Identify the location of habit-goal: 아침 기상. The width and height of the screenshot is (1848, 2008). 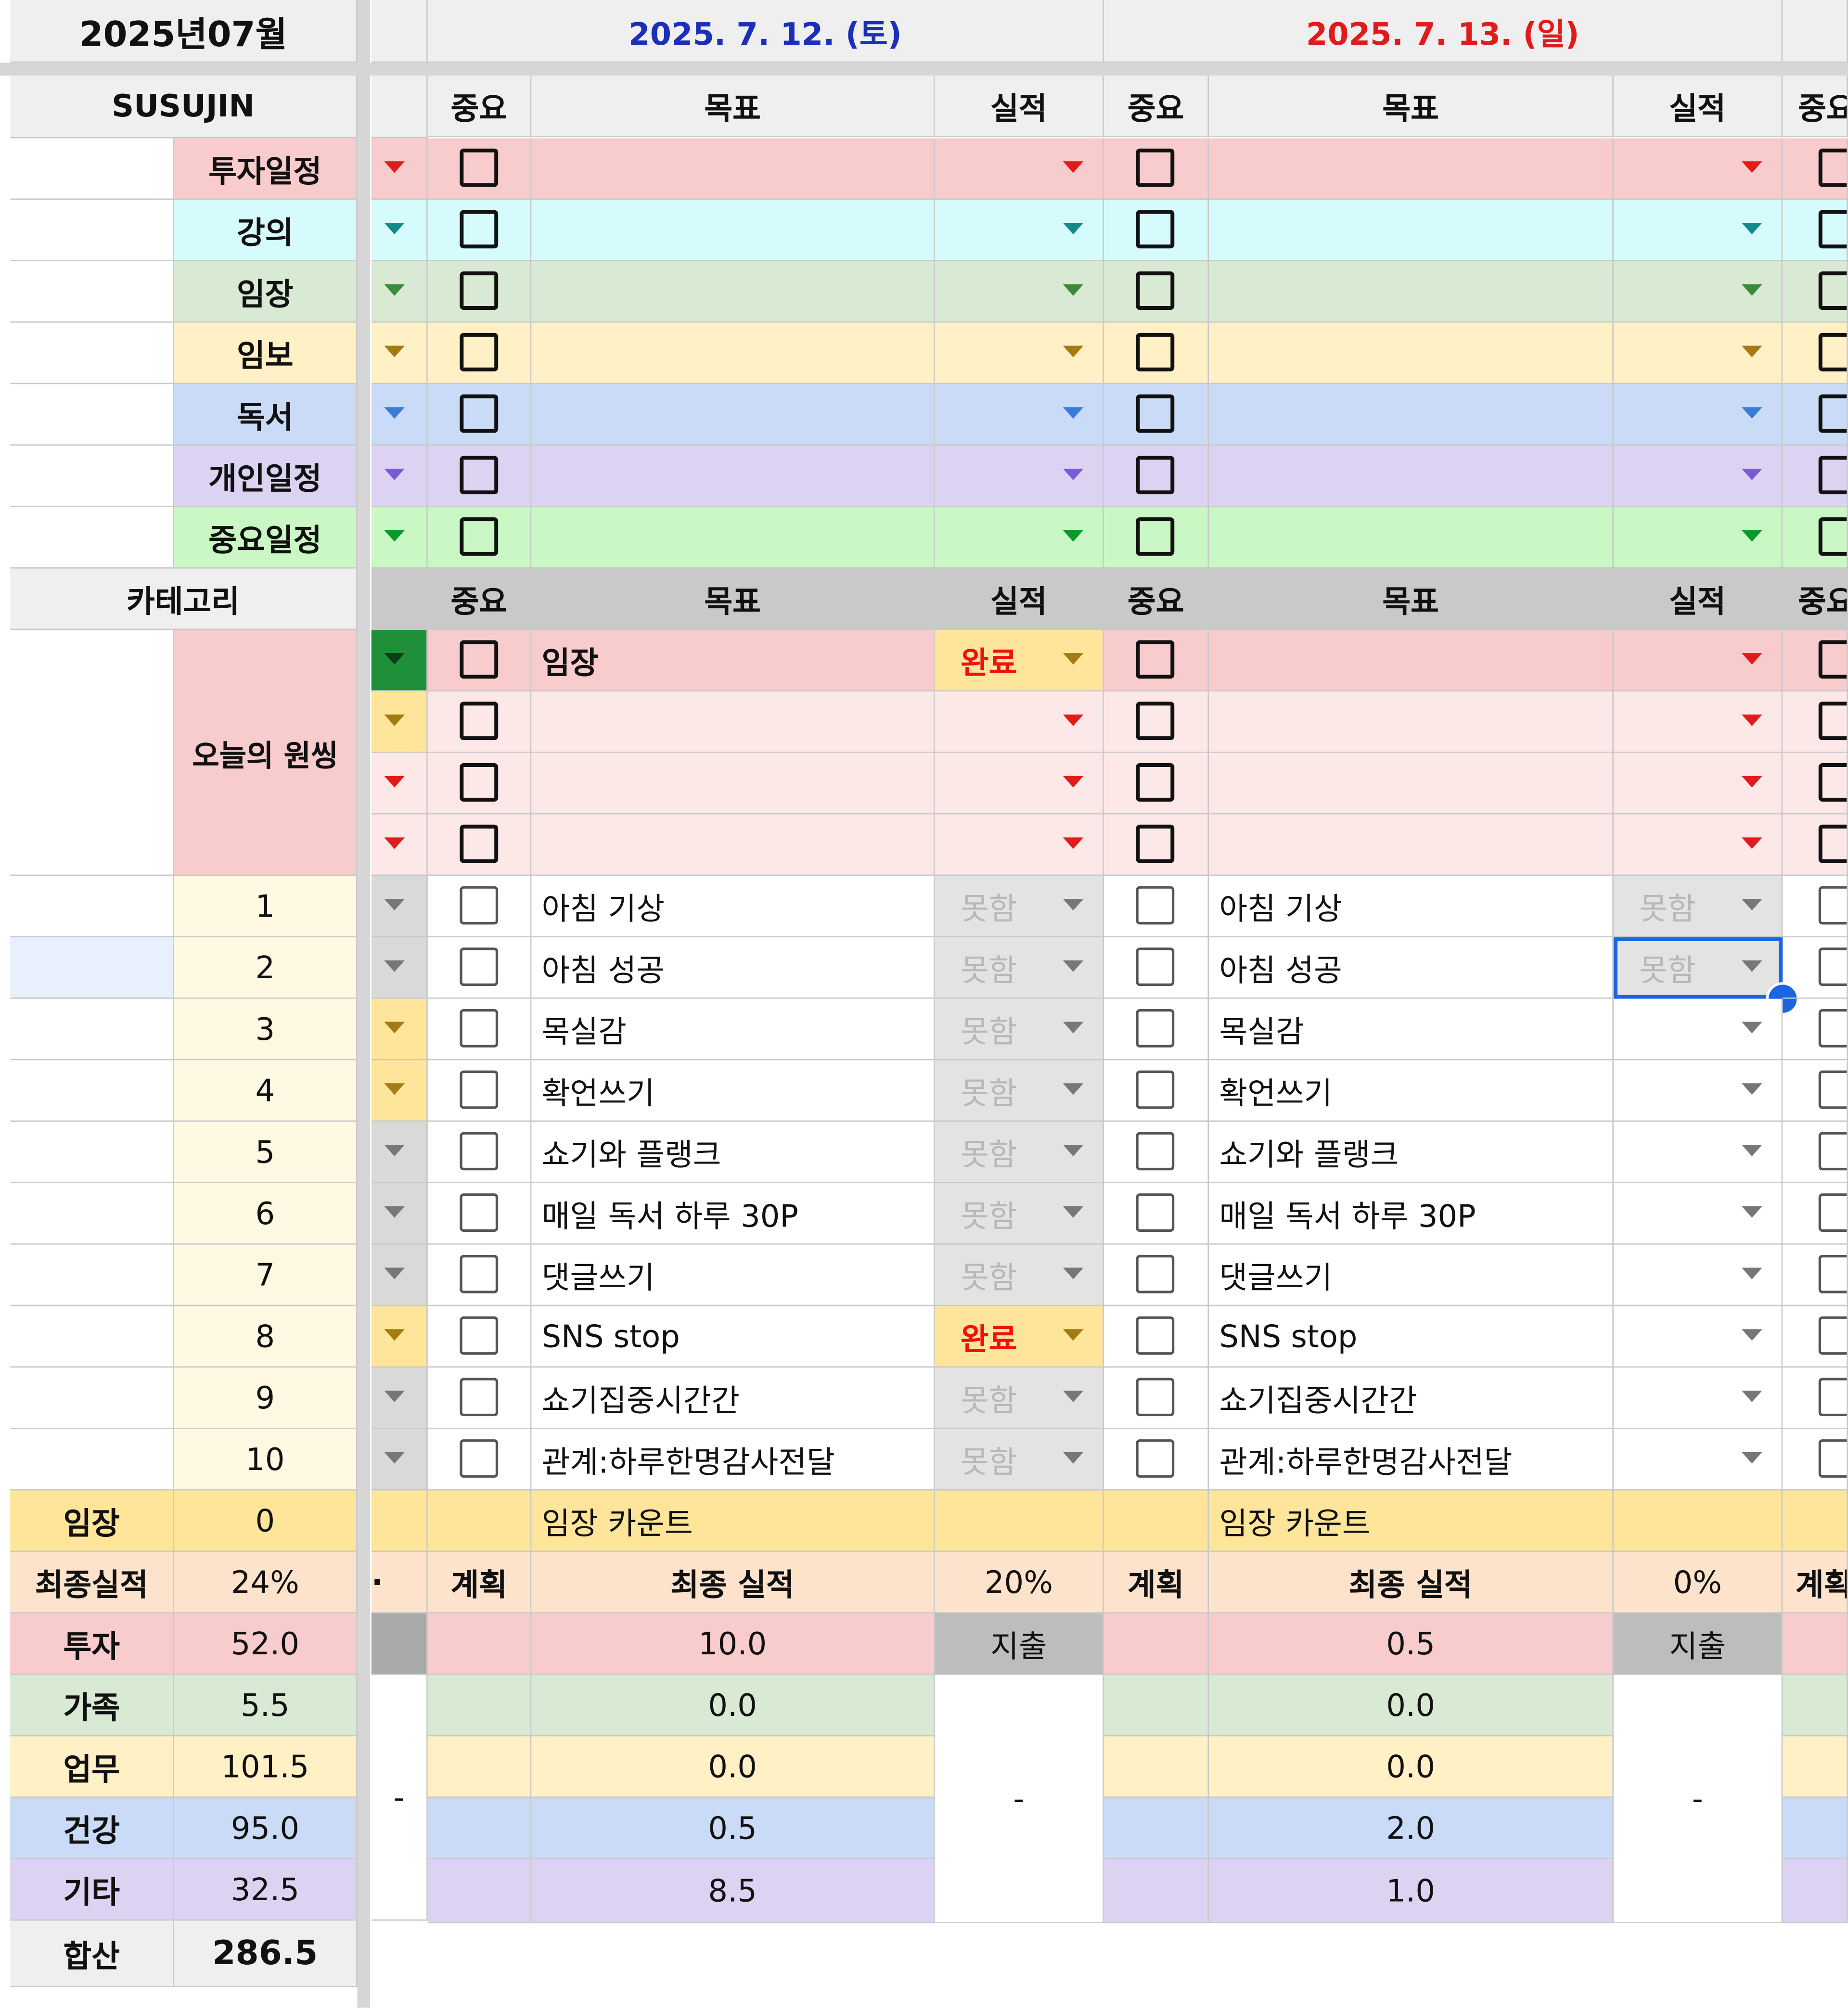
(733, 906).